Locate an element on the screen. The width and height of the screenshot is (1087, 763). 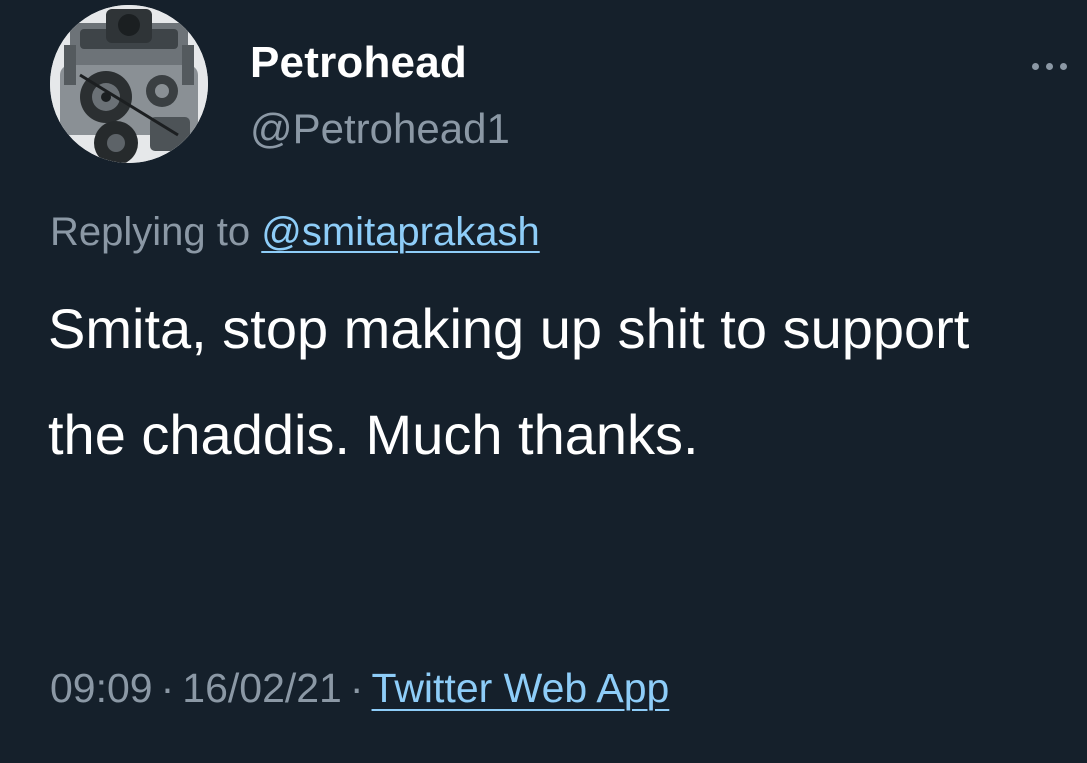
replying-to-line: Replying to @smitaprakash is located at coordinates (295, 232).